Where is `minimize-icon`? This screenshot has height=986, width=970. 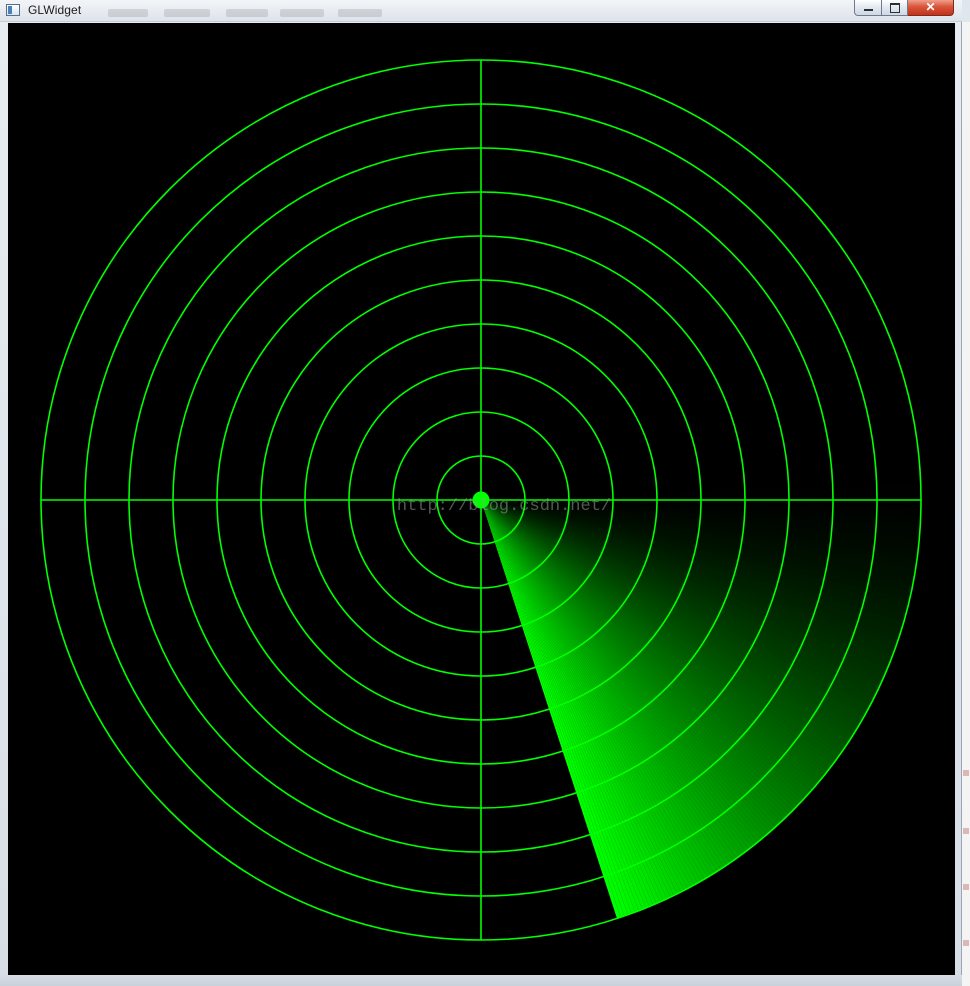
minimize-icon is located at coordinates (868, 10).